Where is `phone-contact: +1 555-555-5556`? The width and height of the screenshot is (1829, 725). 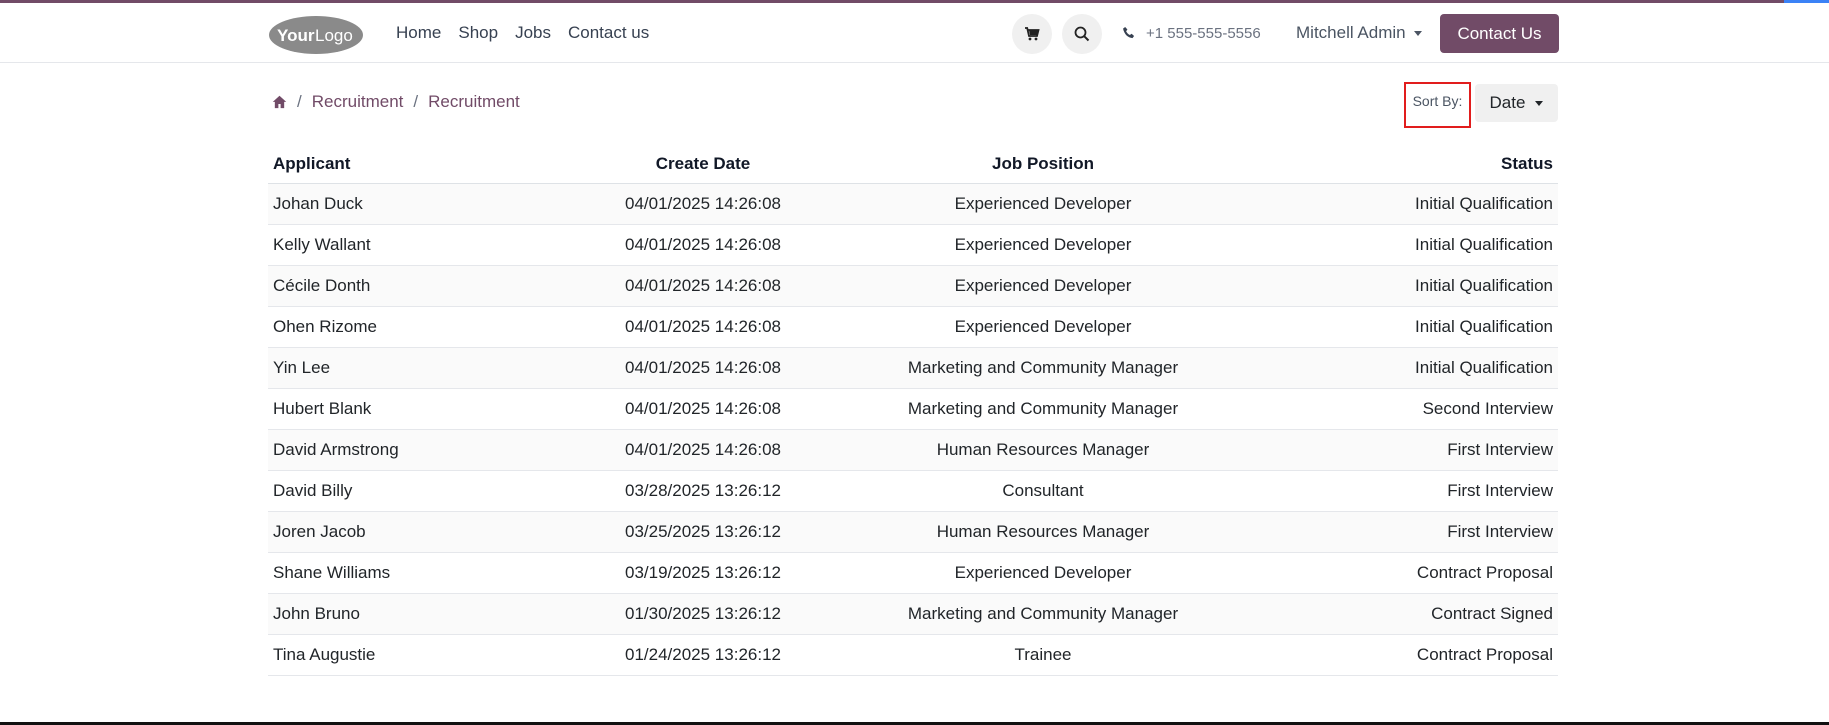 phone-contact: +1 555-555-5556 is located at coordinates (1191, 33).